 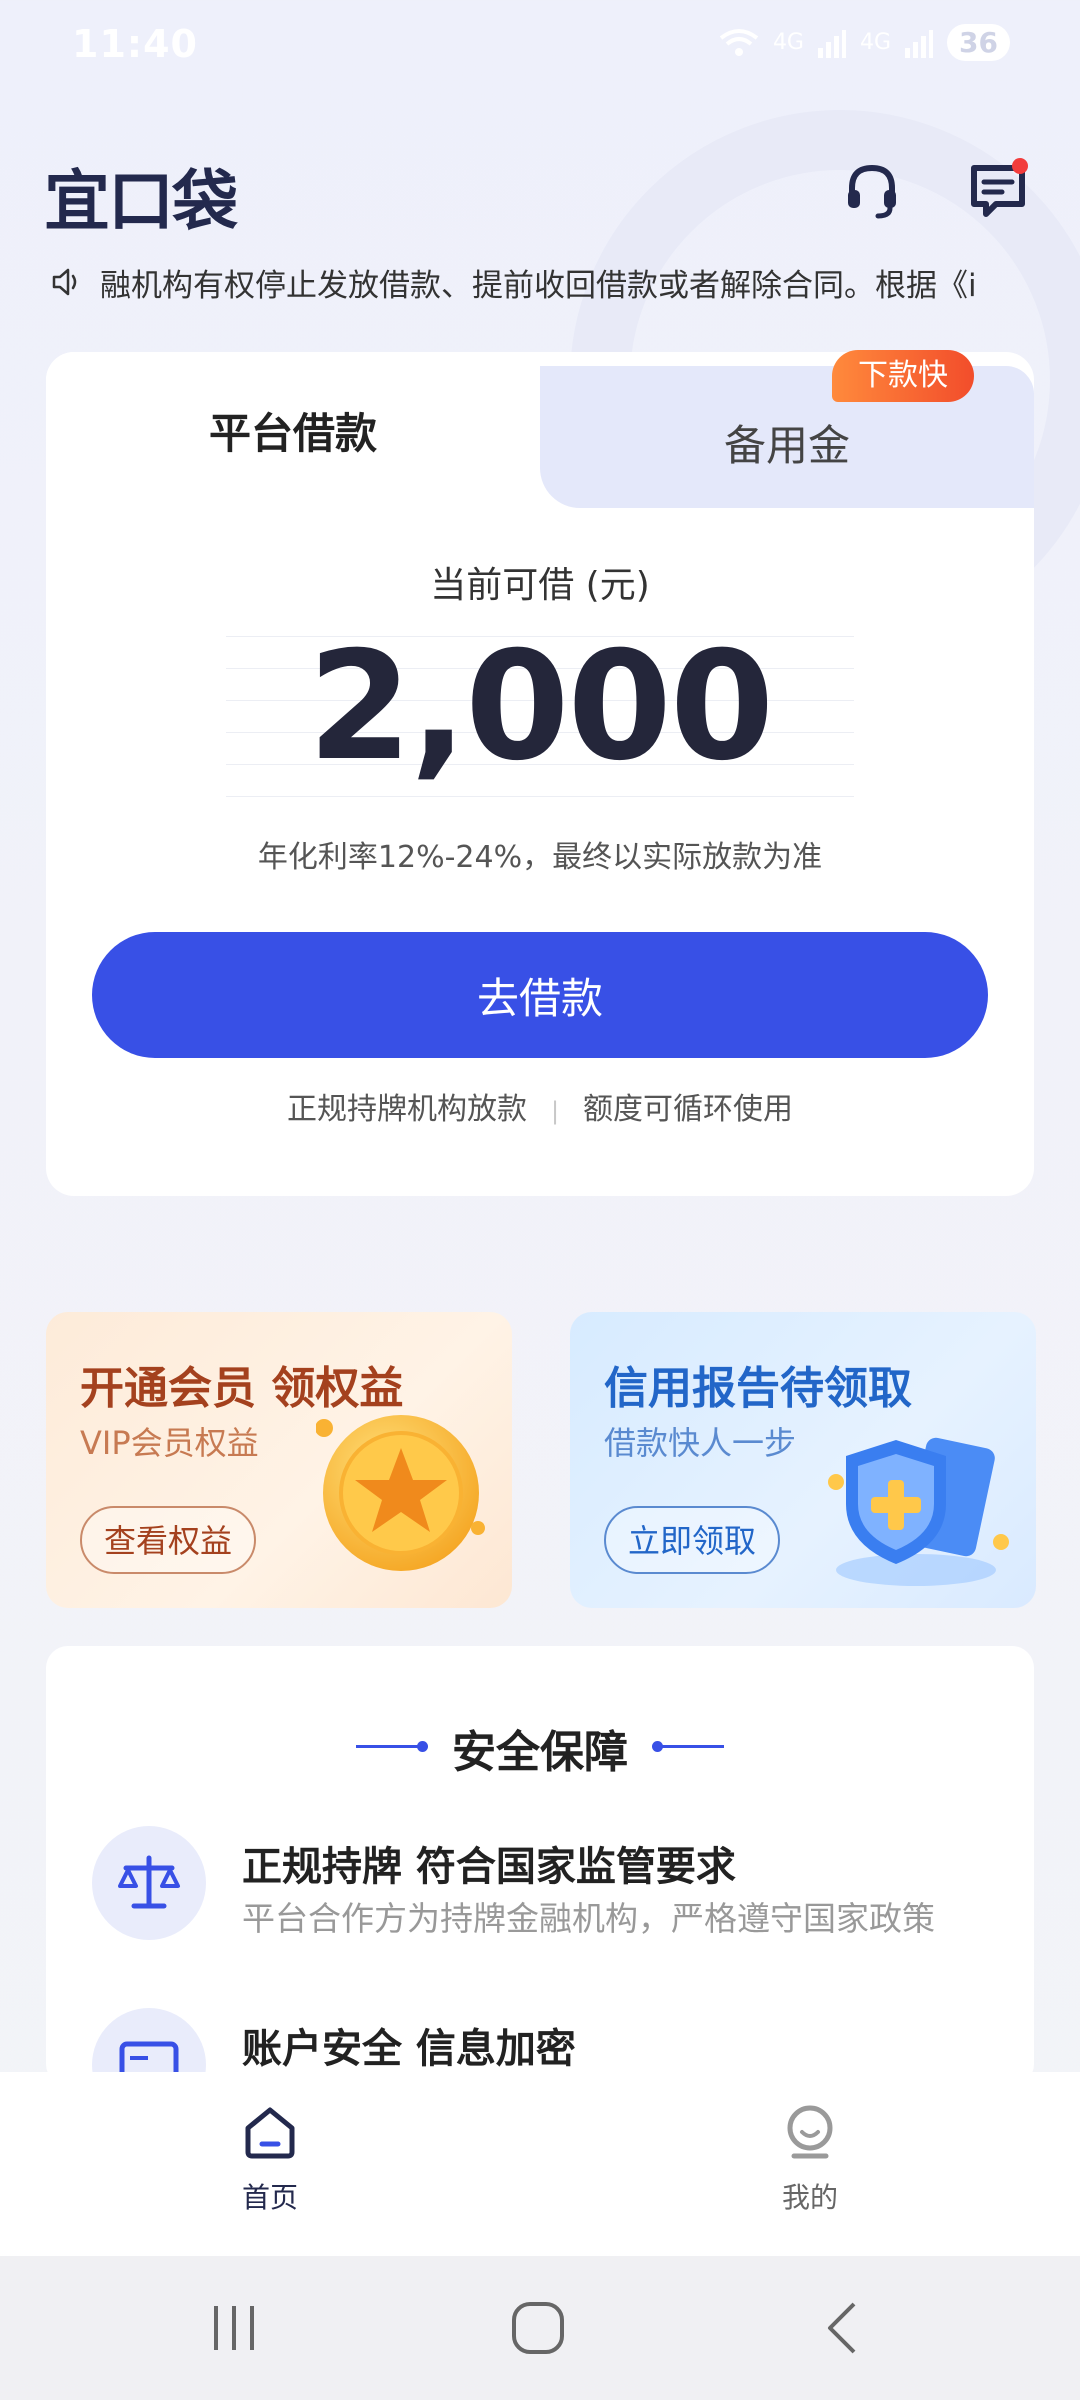 What do you see at coordinates (540, 707) in the screenshot?
I see `available-amount: 2,000` at bounding box center [540, 707].